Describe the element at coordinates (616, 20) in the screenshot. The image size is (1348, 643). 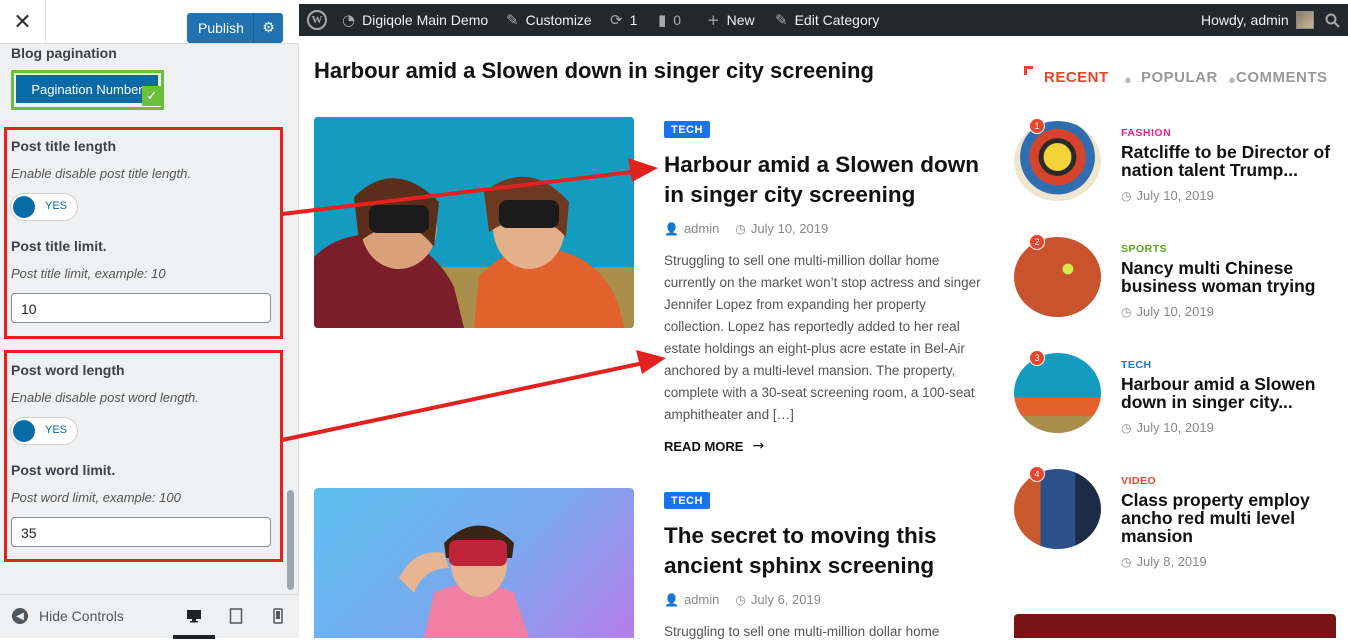
I see `refresh-icon: ⟳` at that location.